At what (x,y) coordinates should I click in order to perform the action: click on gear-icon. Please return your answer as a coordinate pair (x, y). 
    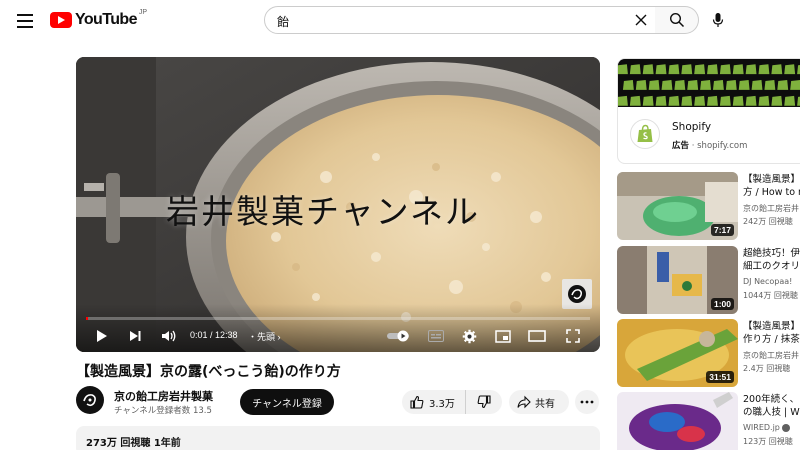
    Looking at the image, I should click on (469, 336).